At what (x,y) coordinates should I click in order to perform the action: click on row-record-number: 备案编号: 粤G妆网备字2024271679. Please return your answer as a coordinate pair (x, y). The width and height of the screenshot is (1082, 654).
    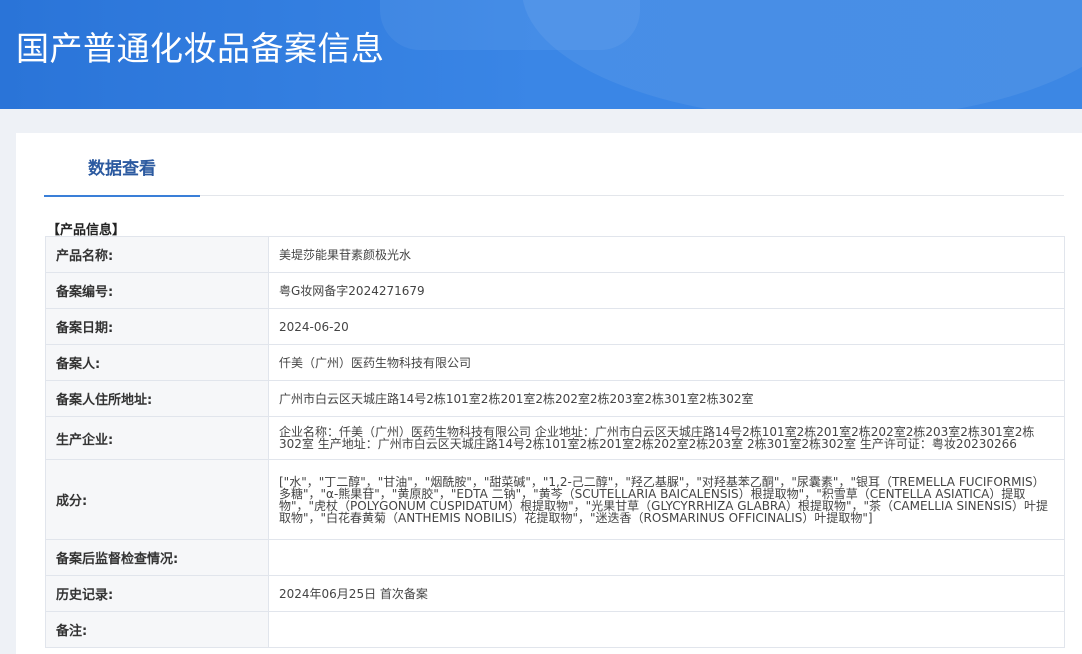
    Looking at the image, I should click on (555, 290).